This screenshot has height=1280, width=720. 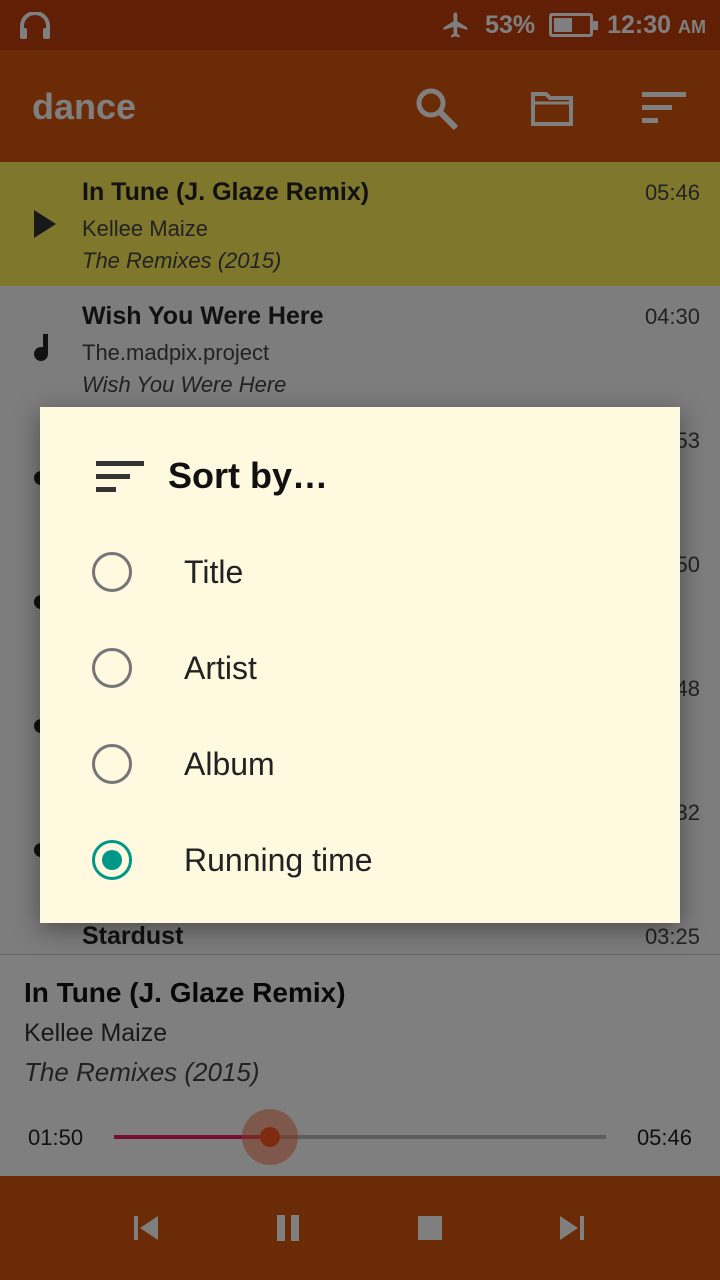 What do you see at coordinates (220, 668) in the screenshot?
I see `sort-option-label: Artist` at bounding box center [220, 668].